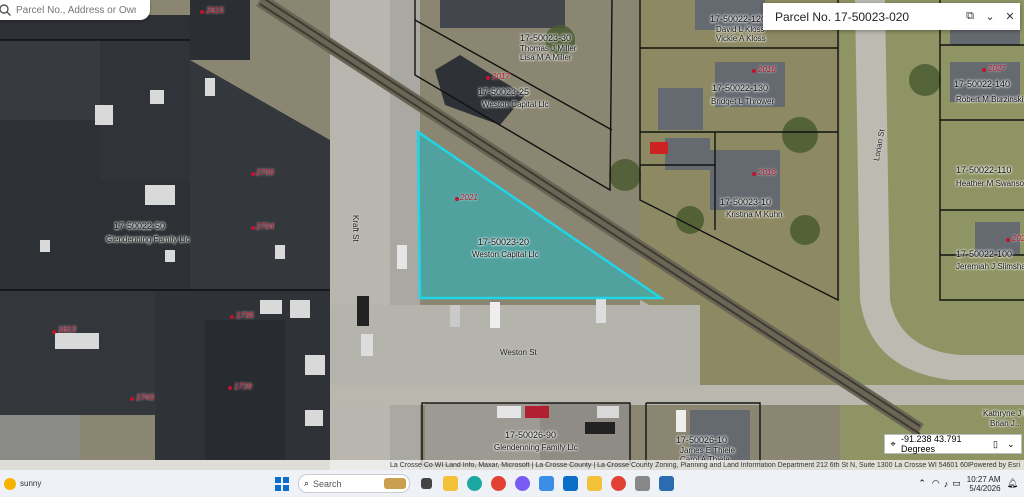 The width and height of the screenshot is (1024, 497). What do you see at coordinates (355, 228) in the screenshot?
I see `street-label: Kraft St` at bounding box center [355, 228].